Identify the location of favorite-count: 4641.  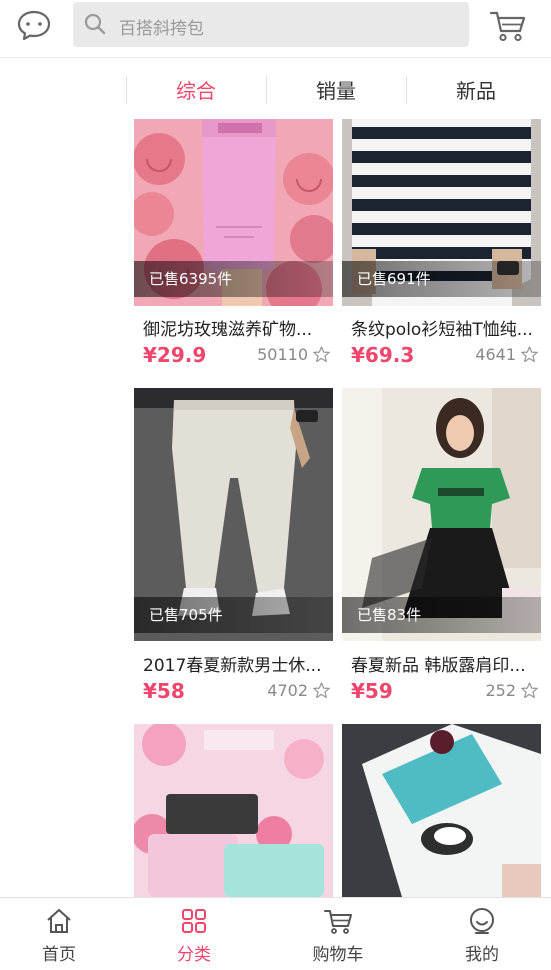
(507, 354).